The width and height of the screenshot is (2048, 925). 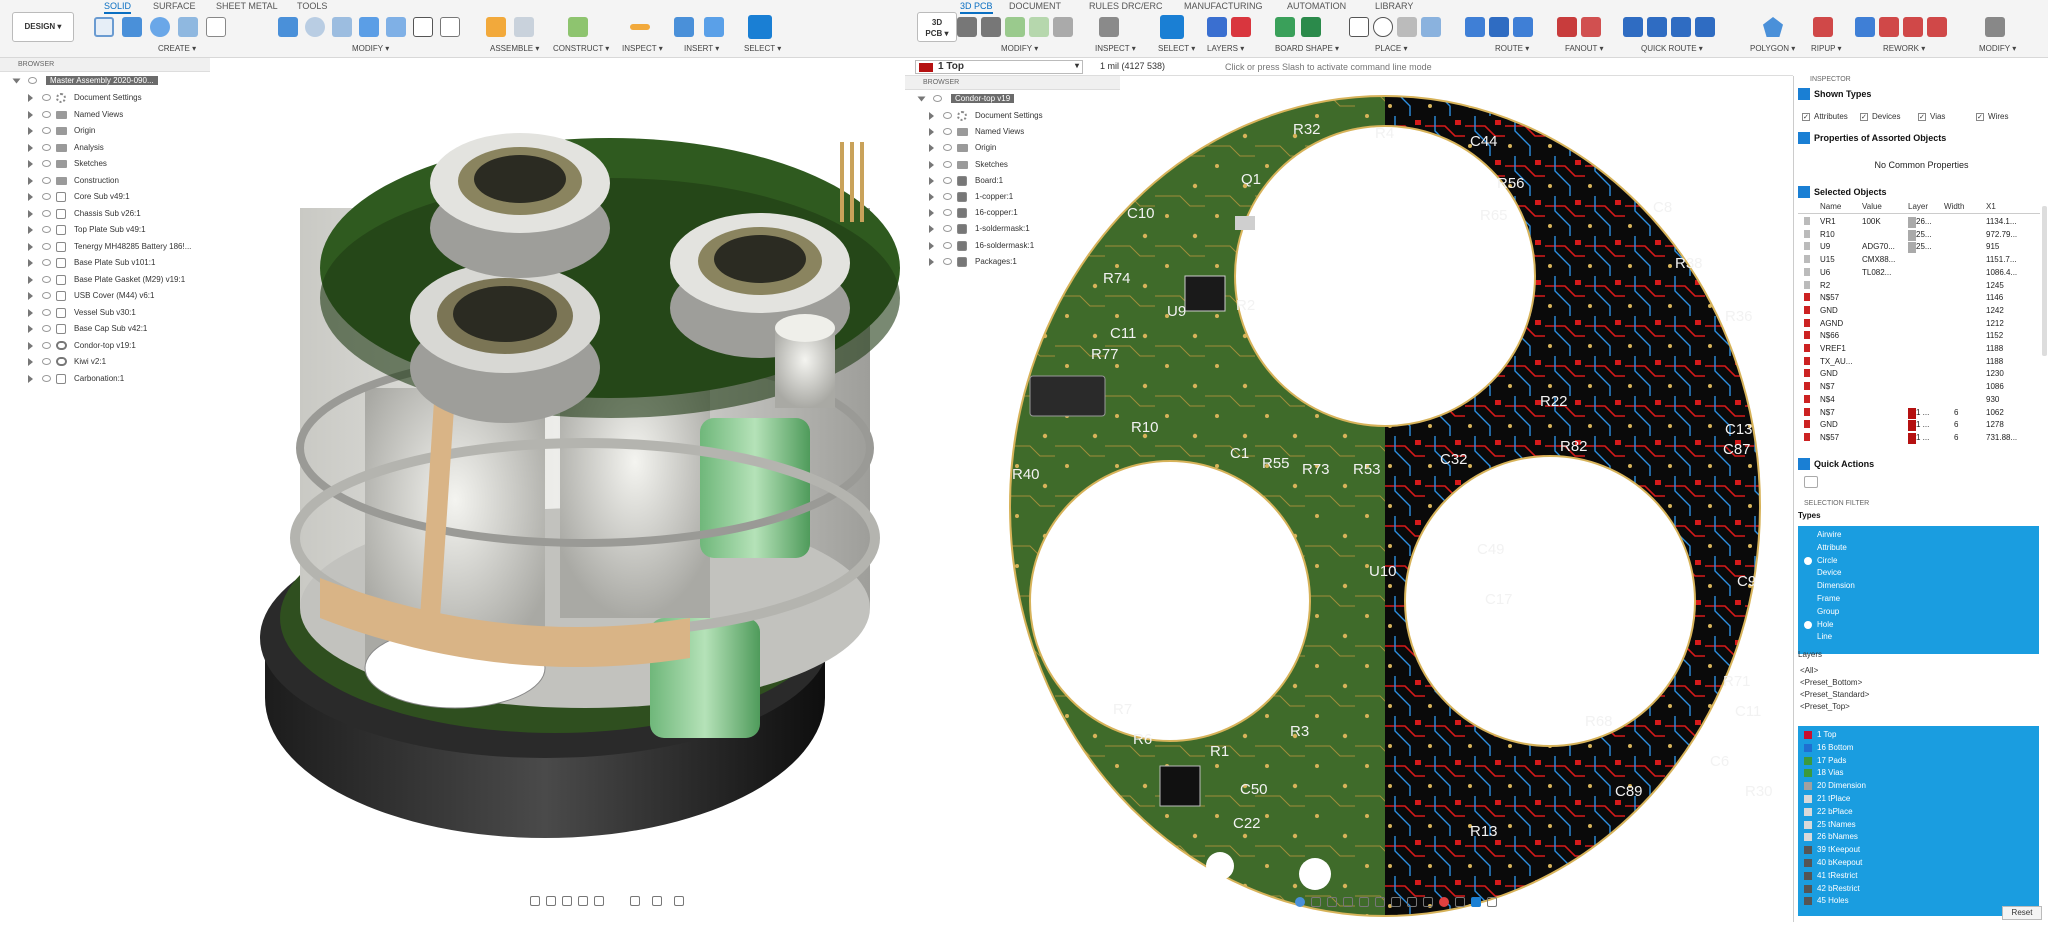 What do you see at coordinates (1920, 311) in the screenshot?
I see `table-row: GND 1242` at bounding box center [1920, 311].